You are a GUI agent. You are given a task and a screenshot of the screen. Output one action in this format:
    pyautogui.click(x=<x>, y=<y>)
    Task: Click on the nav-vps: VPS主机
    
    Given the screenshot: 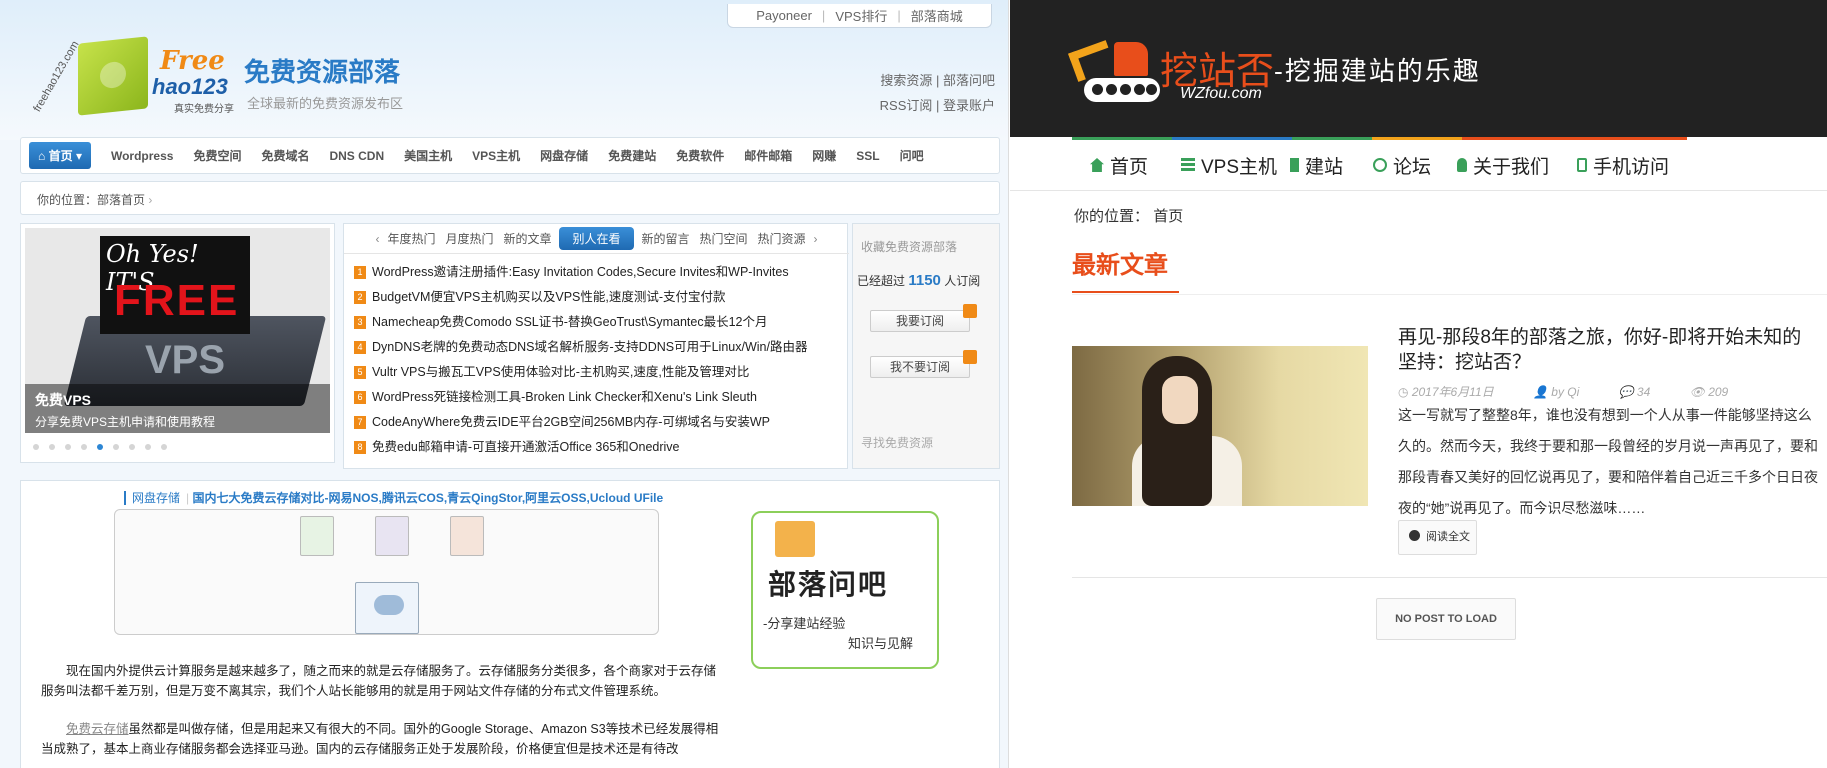 What is the action you would take?
    pyautogui.click(x=1229, y=165)
    